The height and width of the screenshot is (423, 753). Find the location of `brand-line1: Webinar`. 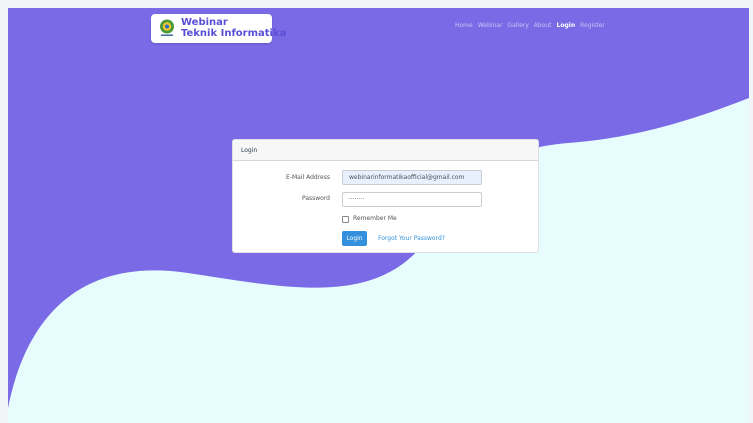

brand-line1: Webinar is located at coordinates (204, 22).